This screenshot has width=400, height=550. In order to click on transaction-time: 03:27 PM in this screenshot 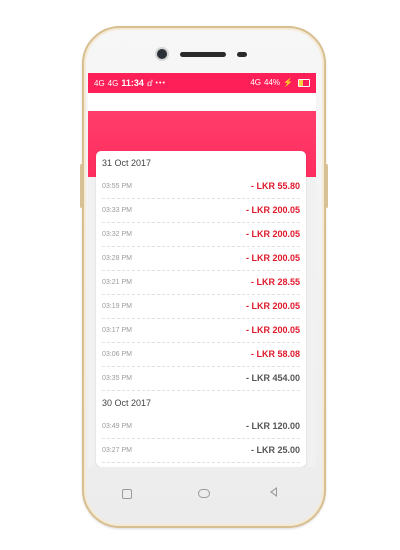, I will do `click(117, 450)`.